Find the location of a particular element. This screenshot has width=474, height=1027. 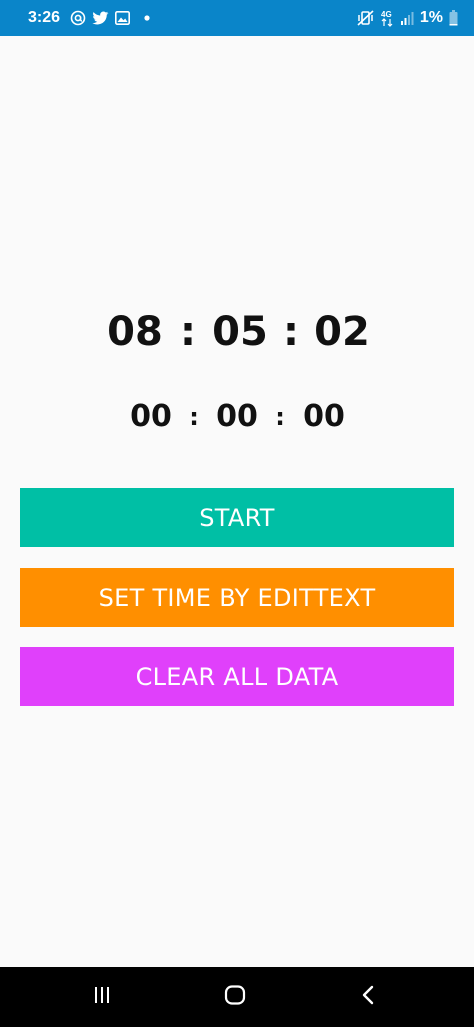

elapsed-minutes: 00 is located at coordinates (237, 416).